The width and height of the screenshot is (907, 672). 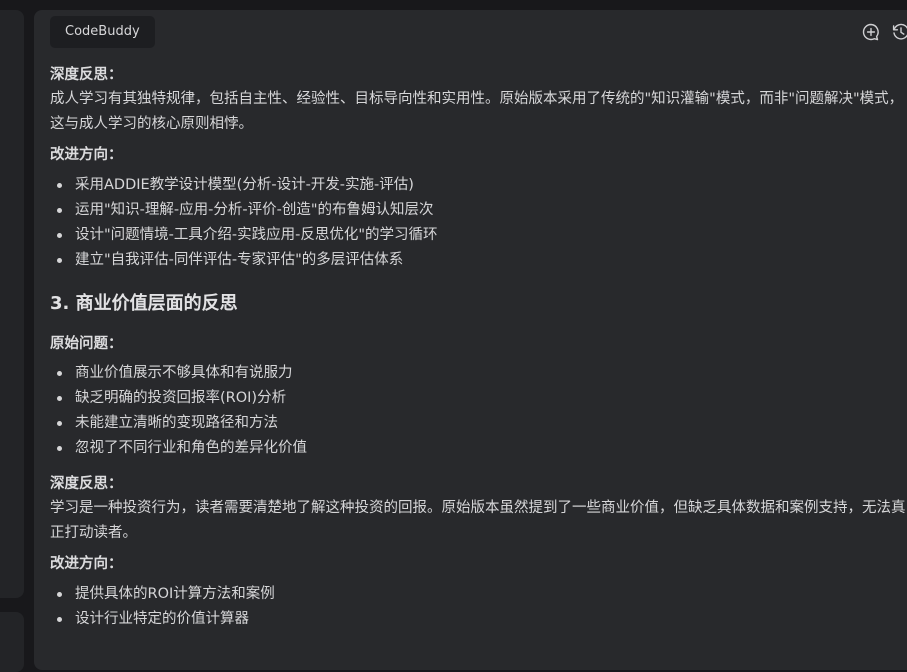 What do you see at coordinates (478, 185) in the screenshot?
I see `list-item: 采用ADDIE教学设计模型(分析-设计-开发-实施-评估)` at bounding box center [478, 185].